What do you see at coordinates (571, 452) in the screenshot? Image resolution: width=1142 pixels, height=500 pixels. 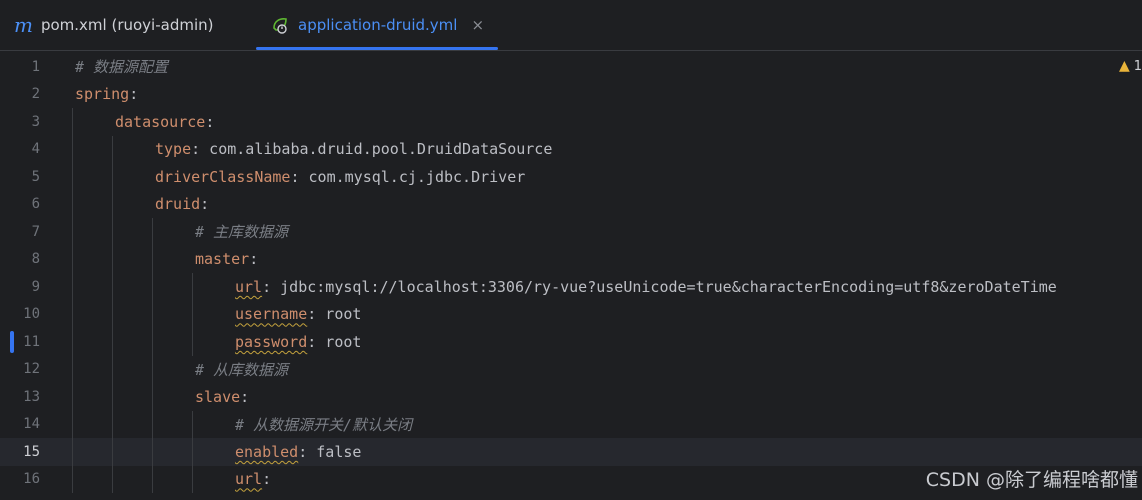 I see `code-line: 15 enabled: false` at bounding box center [571, 452].